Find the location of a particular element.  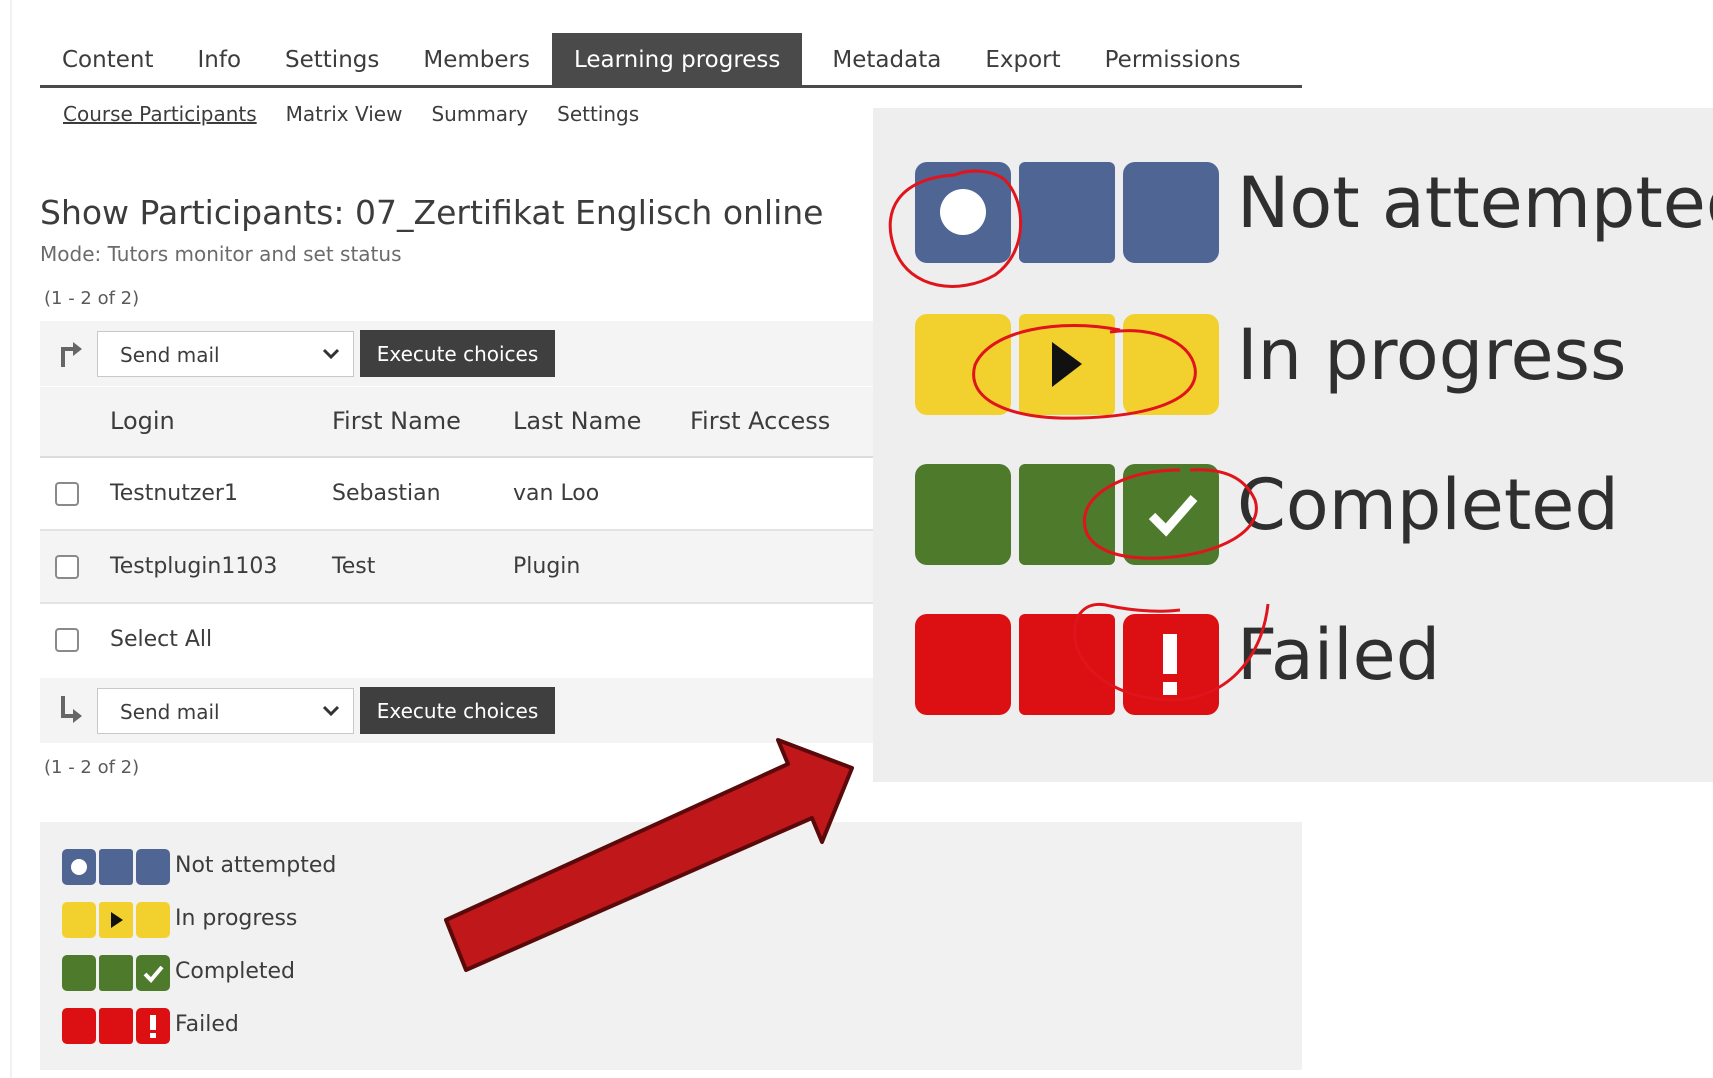

red-arrow is located at coordinates (649, 855).